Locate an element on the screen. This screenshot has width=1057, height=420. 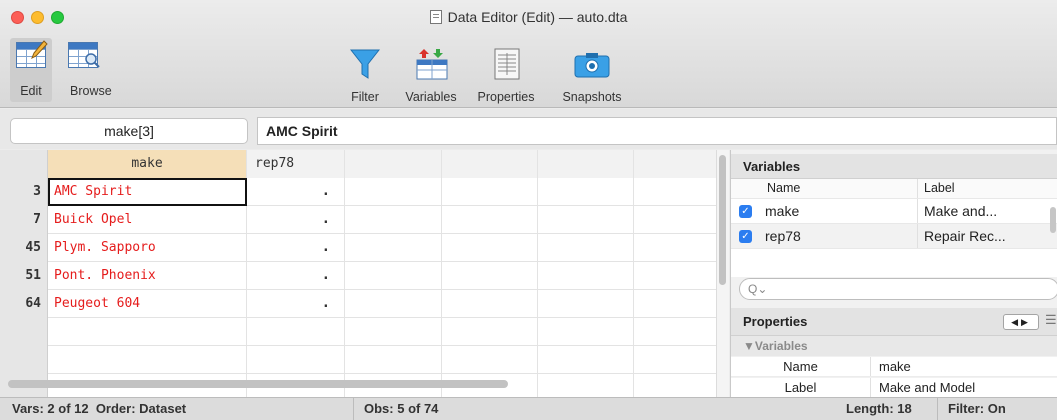
hamburger-menu-icon: ☰ is located at coordinates (1051, 320).